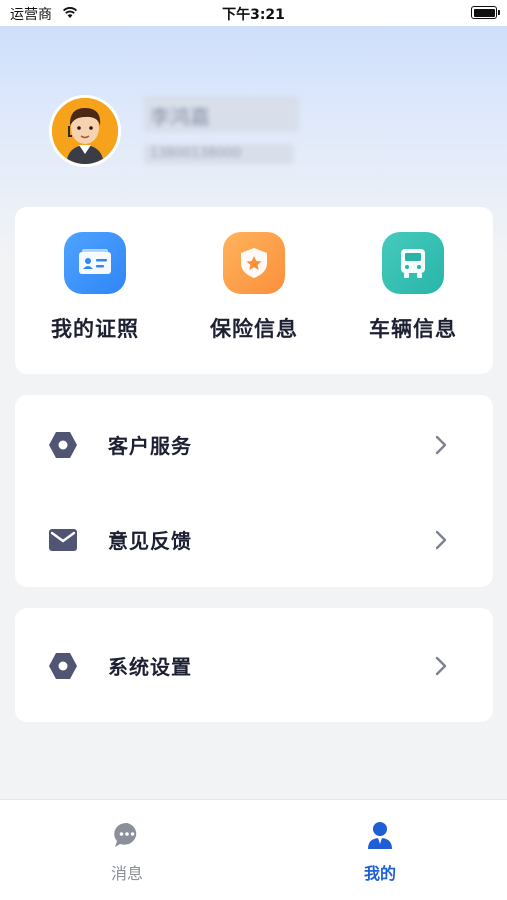  I want to click on menu-item-label: 系统设置, so click(150, 667).